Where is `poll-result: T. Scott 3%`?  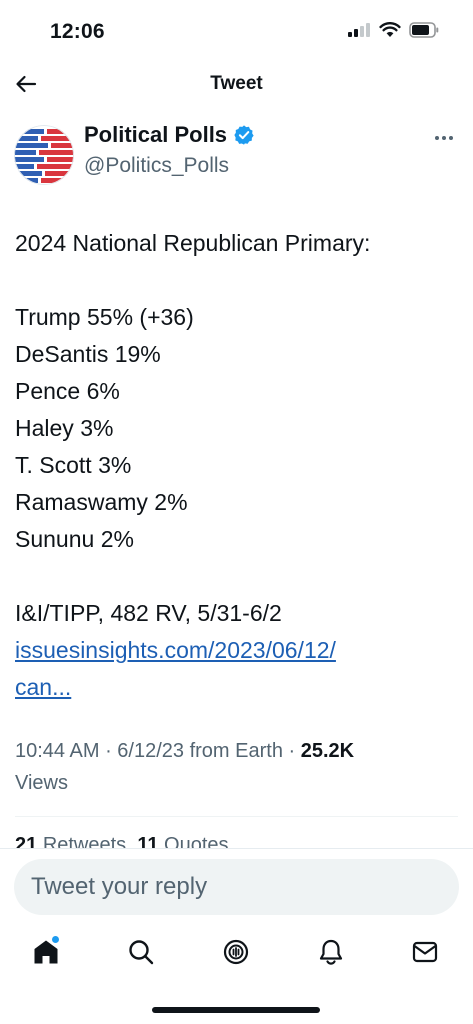 poll-result: T. Scott 3% is located at coordinates (73, 465).